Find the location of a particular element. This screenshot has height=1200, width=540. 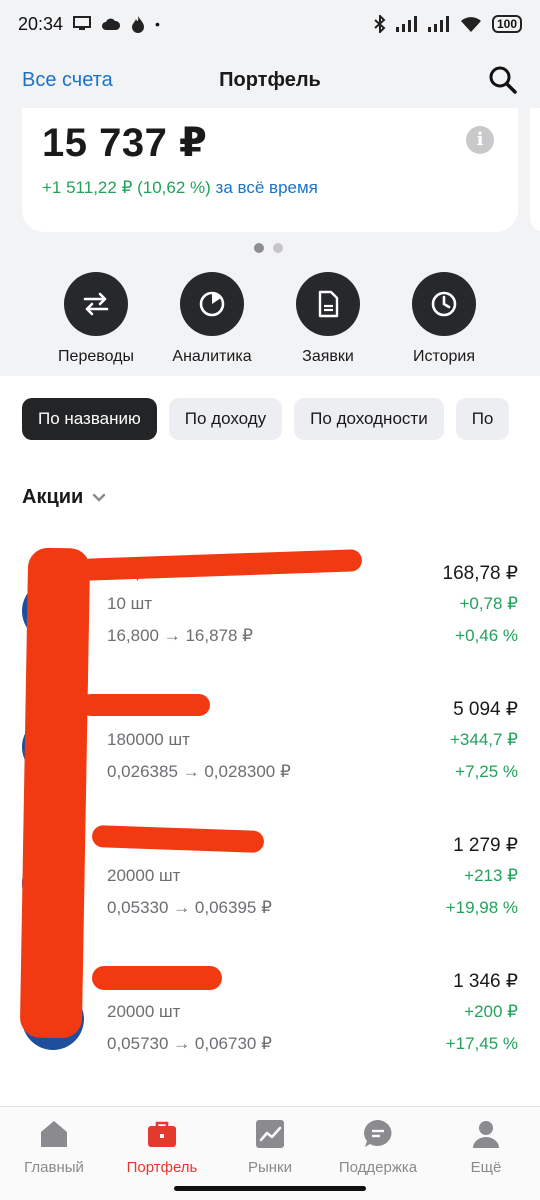

action-label: История is located at coordinates (444, 356).